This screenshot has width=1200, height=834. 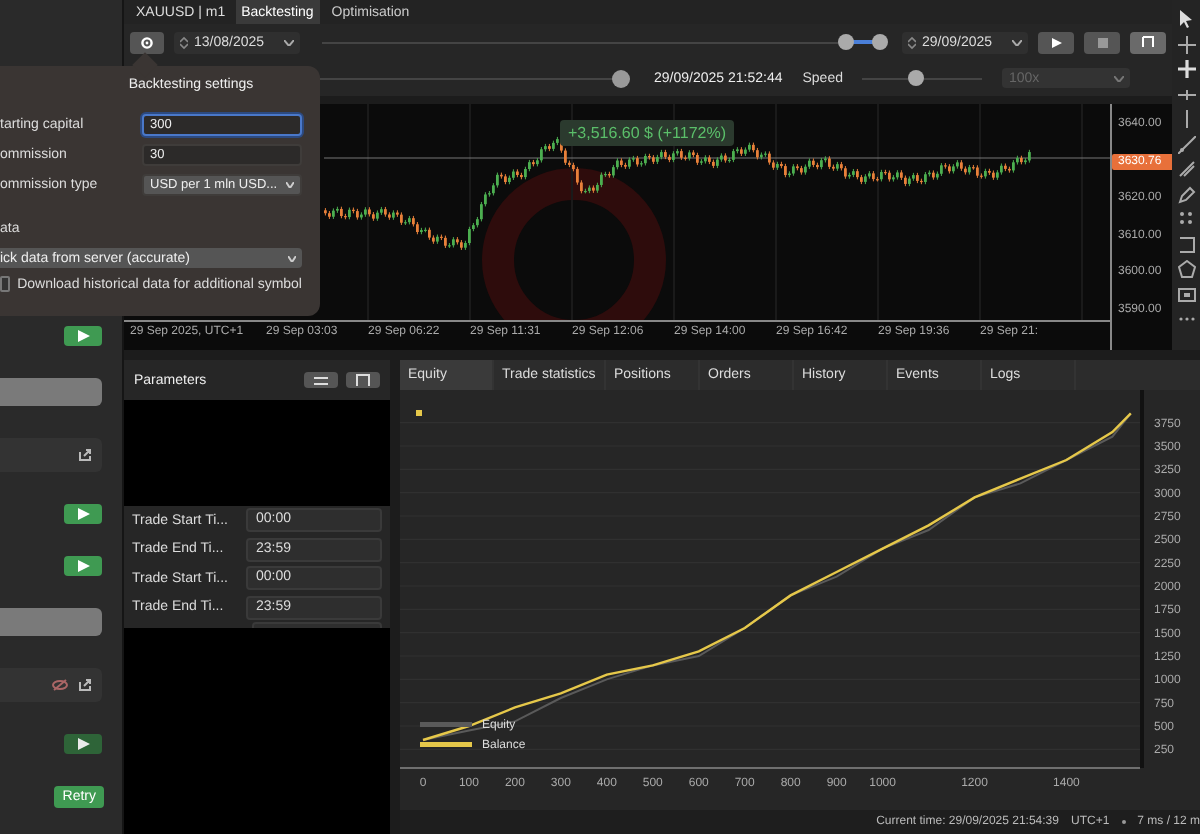 I want to click on pentagon-icon, so click(x=1186, y=269).